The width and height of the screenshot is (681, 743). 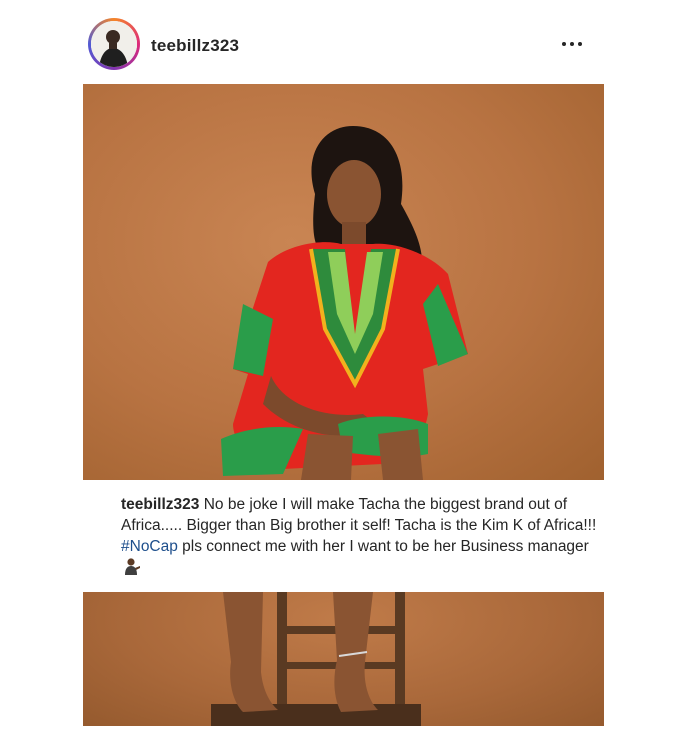 I want to click on avatar-image, so click(x=114, y=44).